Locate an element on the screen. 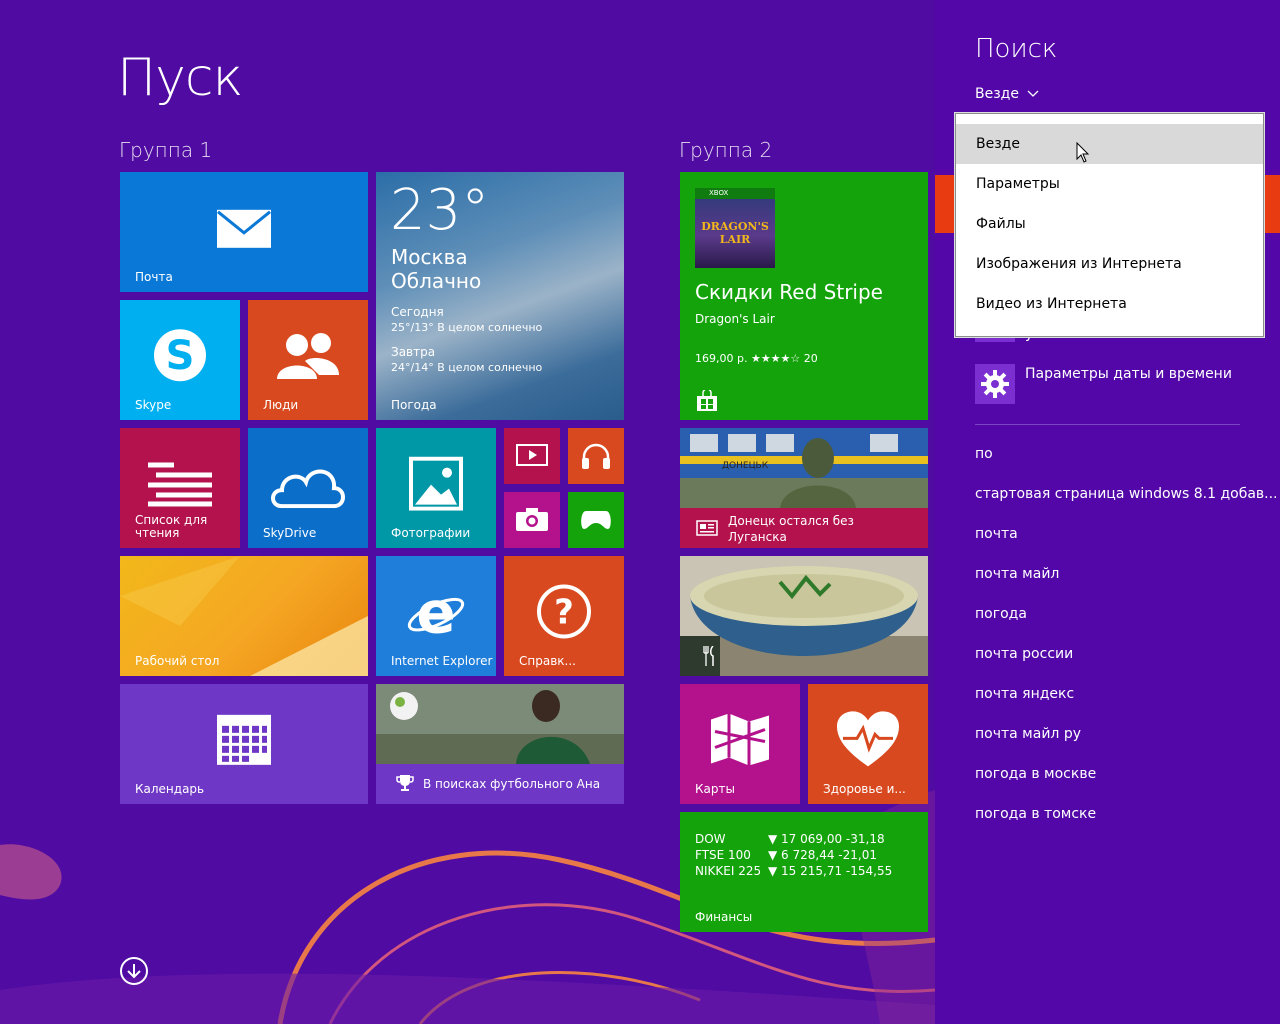  chevron-down-icon is located at coordinates (1033, 93).